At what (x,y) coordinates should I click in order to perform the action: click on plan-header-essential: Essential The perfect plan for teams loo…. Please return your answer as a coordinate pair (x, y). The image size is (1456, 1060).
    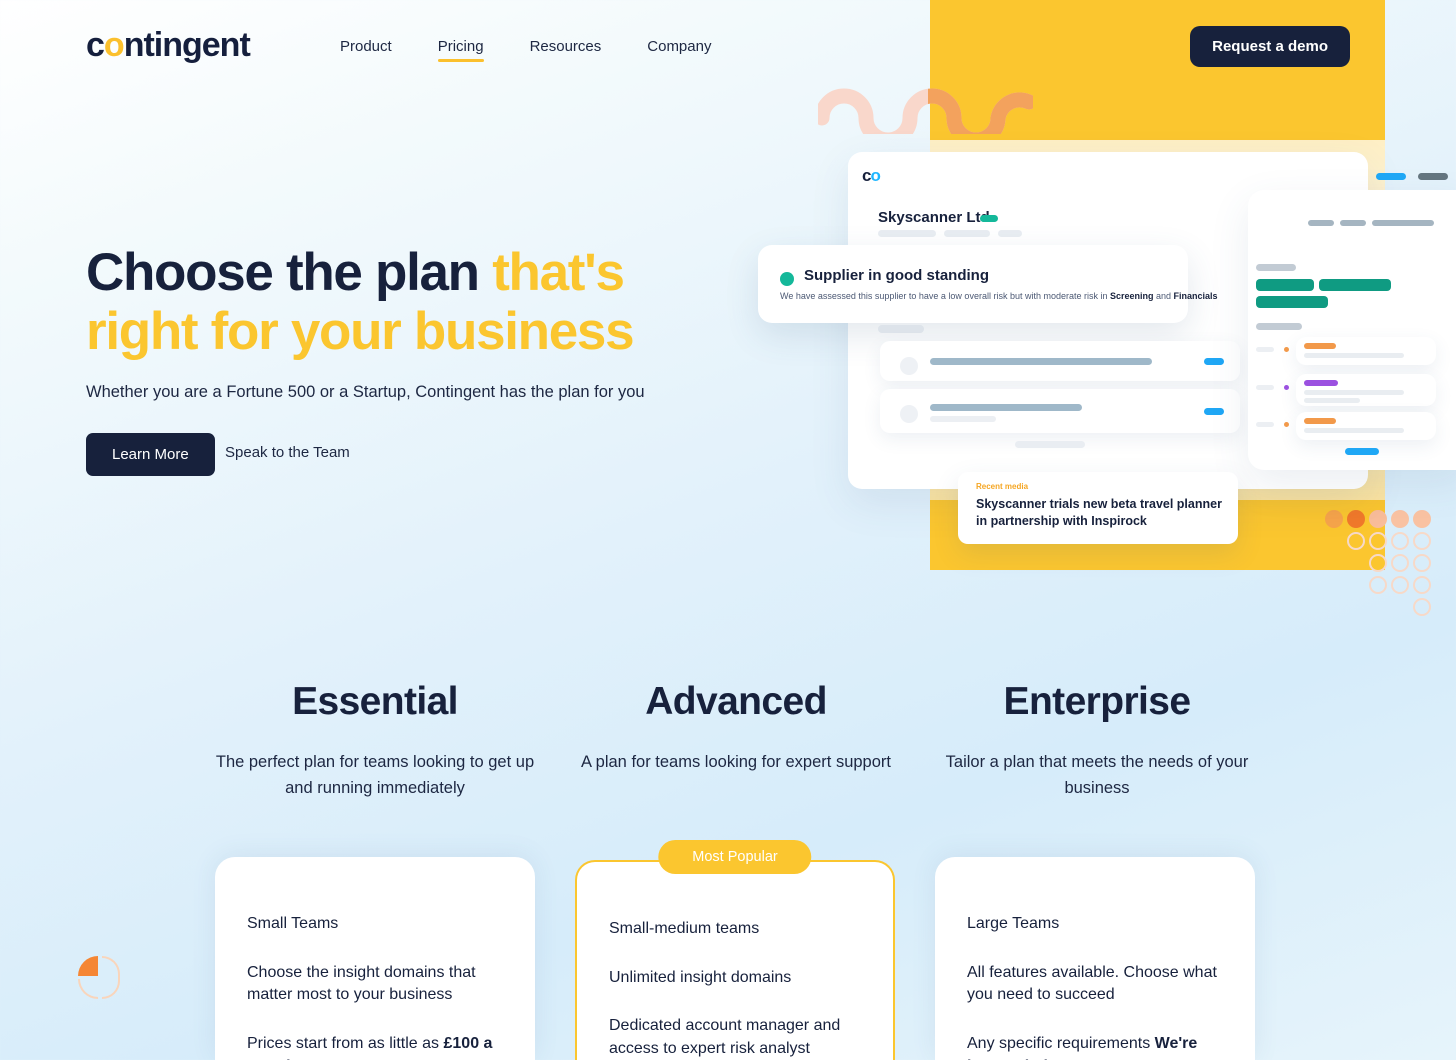
    Looking at the image, I should click on (375, 740).